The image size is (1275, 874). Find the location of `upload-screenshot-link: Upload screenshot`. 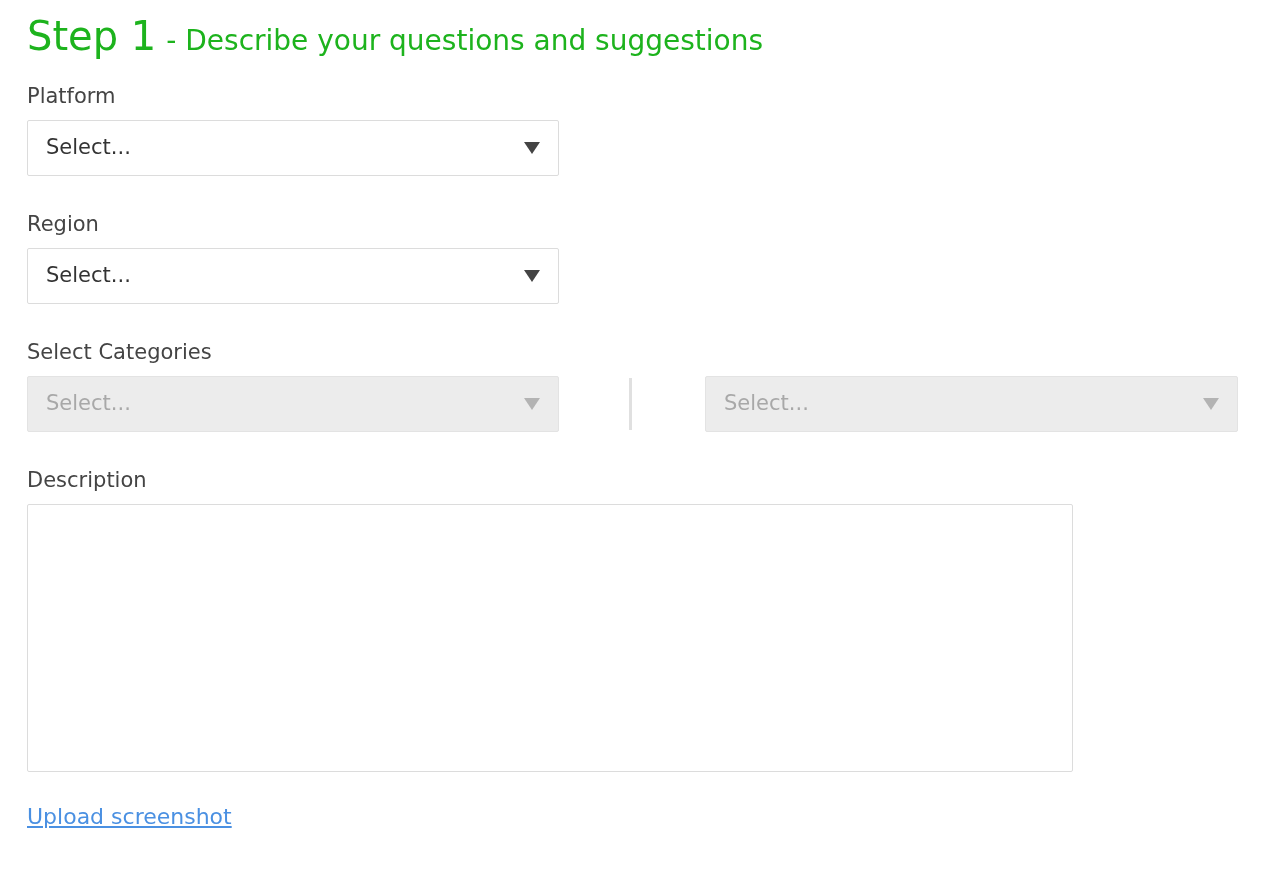

upload-screenshot-link: Upload screenshot is located at coordinates (129, 816).